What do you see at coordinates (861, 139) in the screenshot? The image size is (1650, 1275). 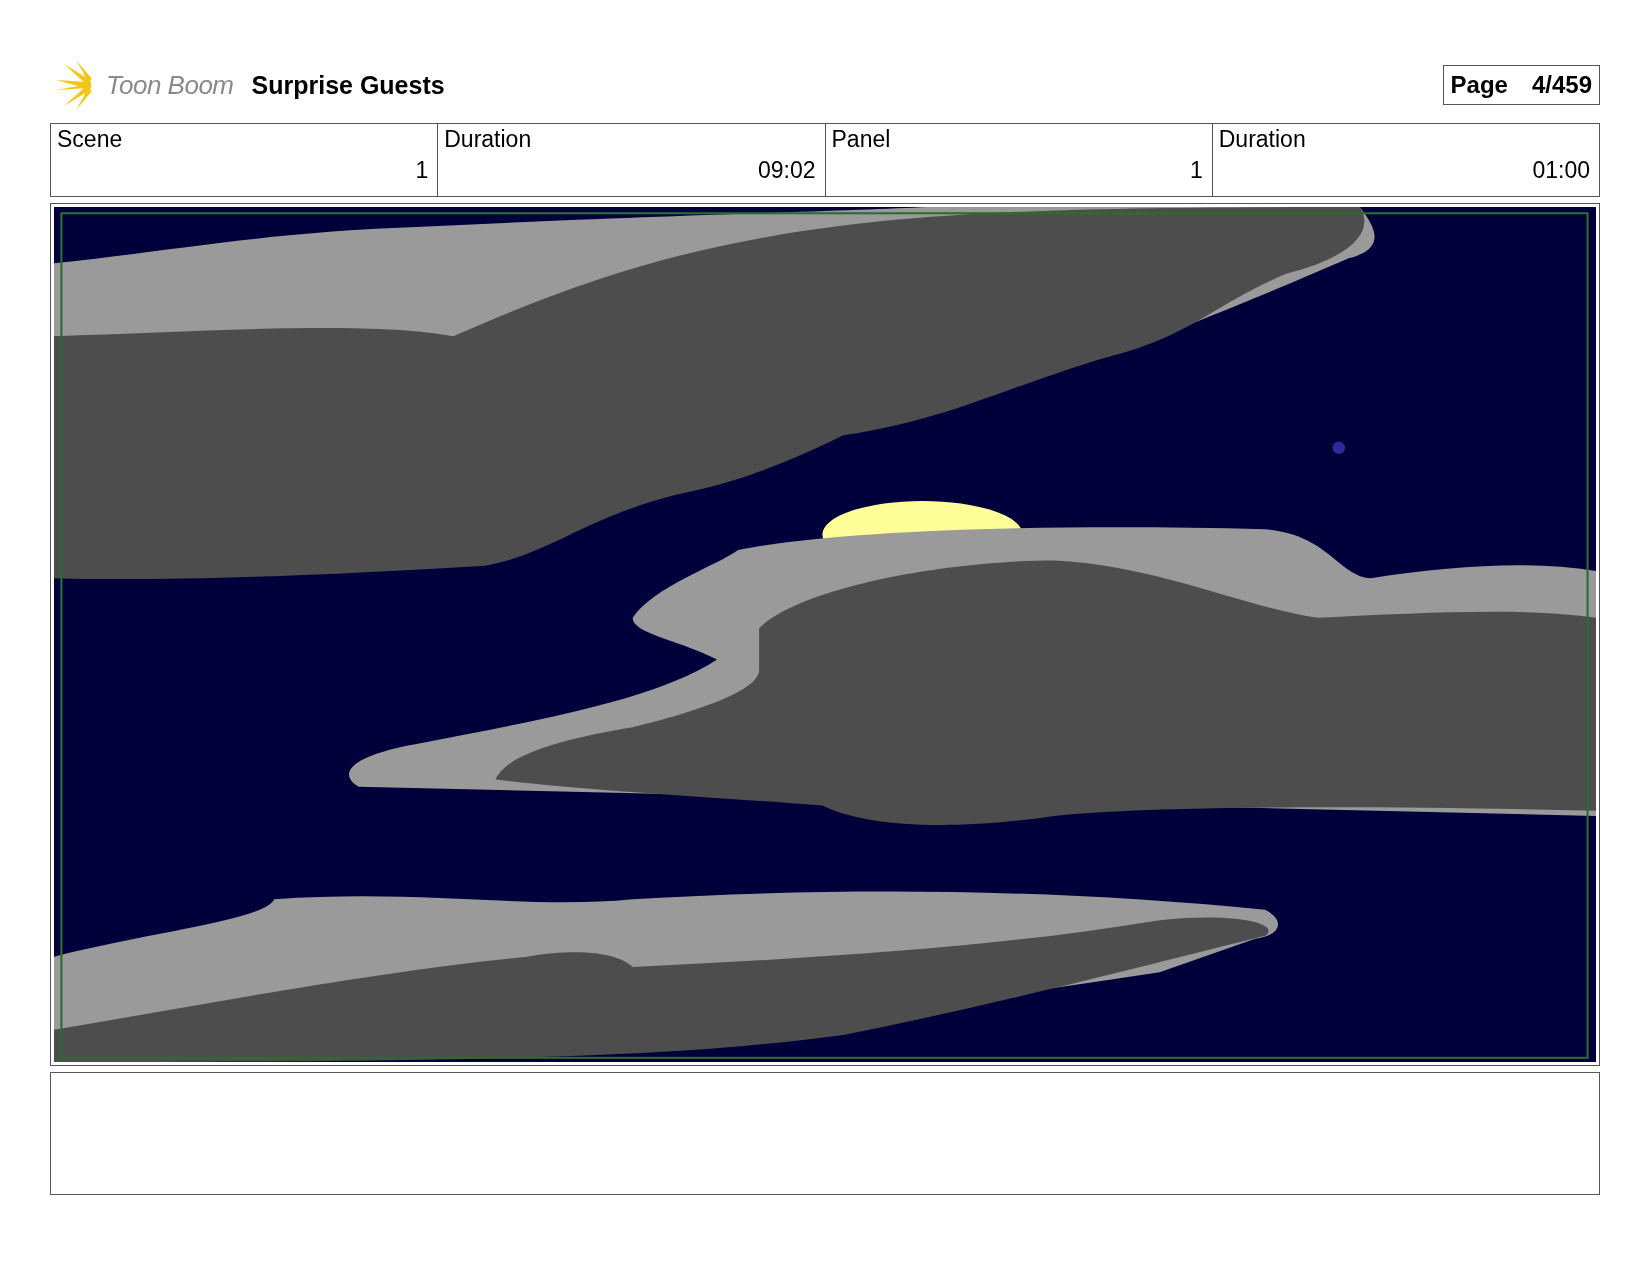 I see `column-heading: Panel` at bounding box center [861, 139].